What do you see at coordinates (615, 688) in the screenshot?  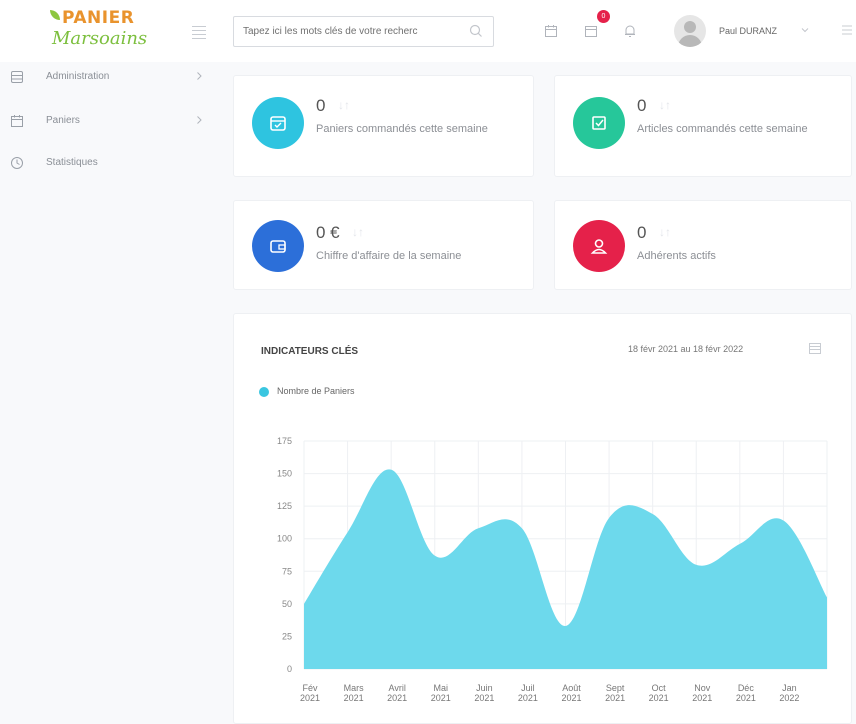 I see `x-tick-label: Sept` at bounding box center [615, 688].